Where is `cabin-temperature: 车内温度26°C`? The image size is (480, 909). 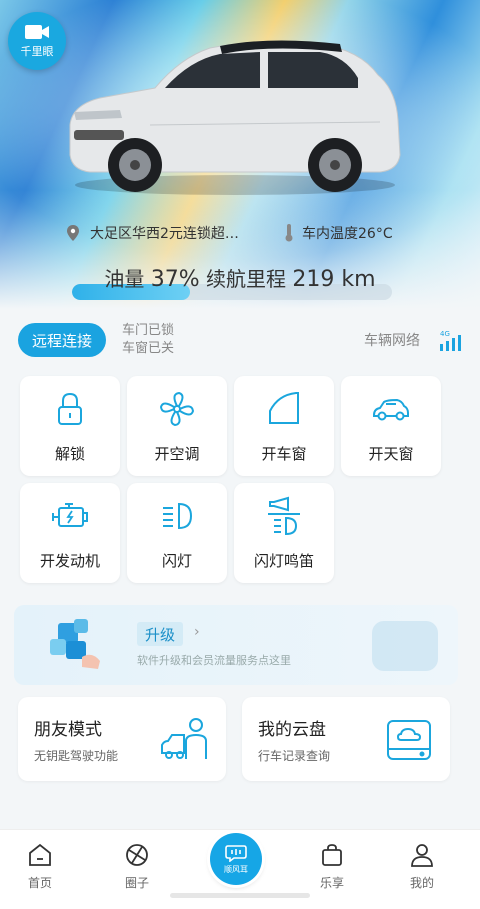
cabin-temperature: 车内温度26°C is located at coordinates (347, 234).